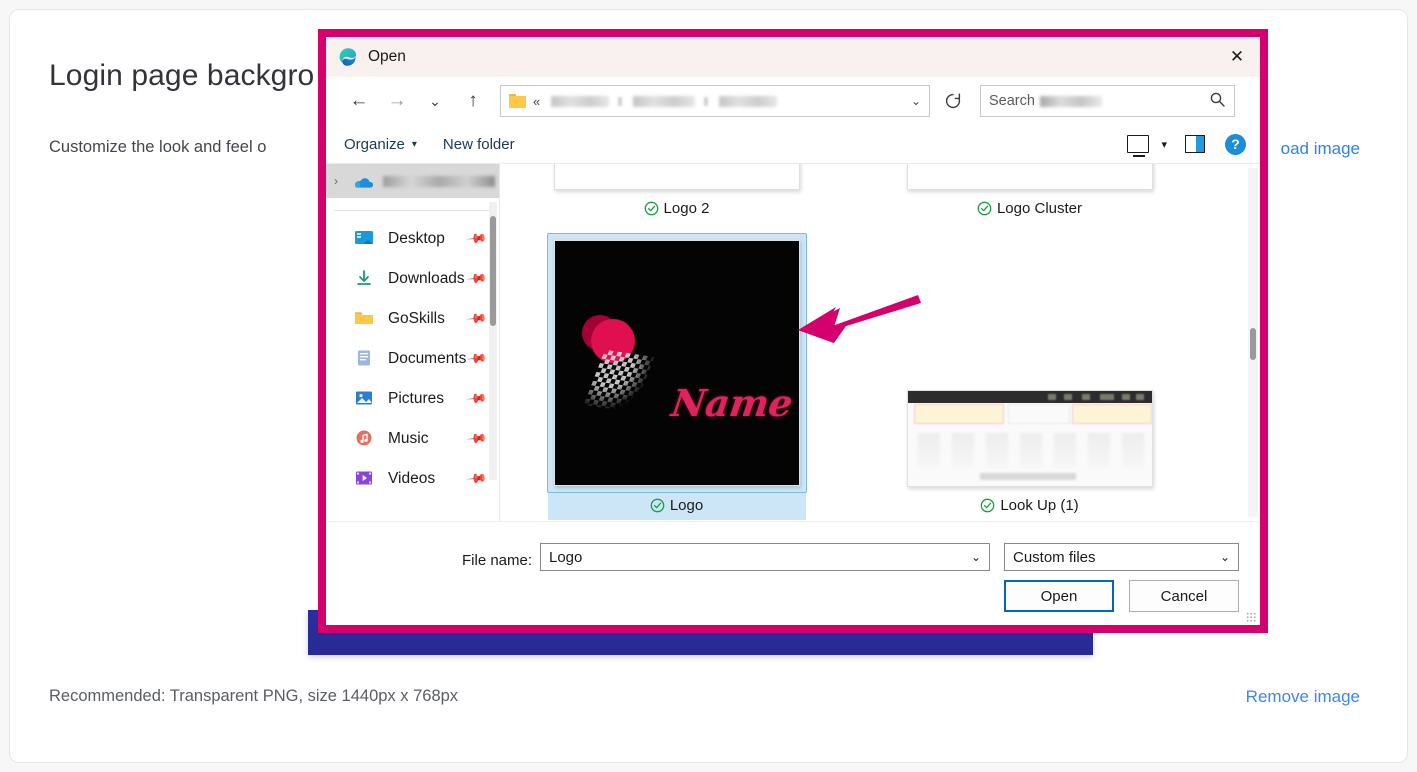 The width and height of the screenshot is (1417, 772). I want to click on resize-grip, so click(1251, 617).